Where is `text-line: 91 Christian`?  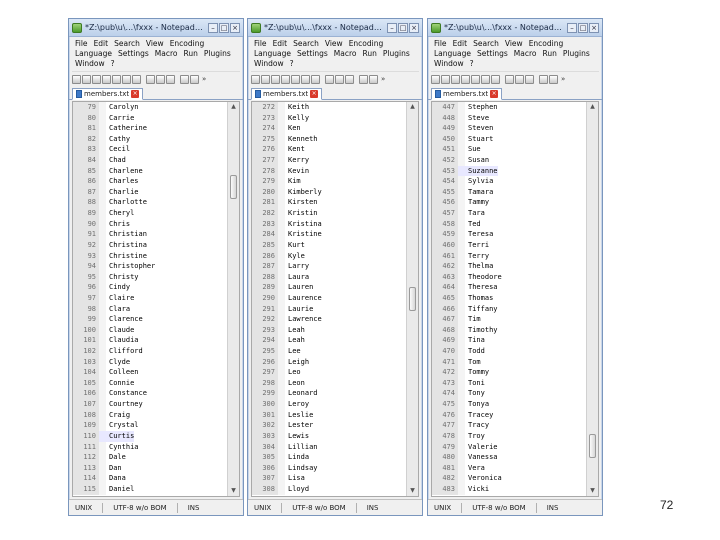 text-line: 91 Christian is located at coordinates (150, 234).